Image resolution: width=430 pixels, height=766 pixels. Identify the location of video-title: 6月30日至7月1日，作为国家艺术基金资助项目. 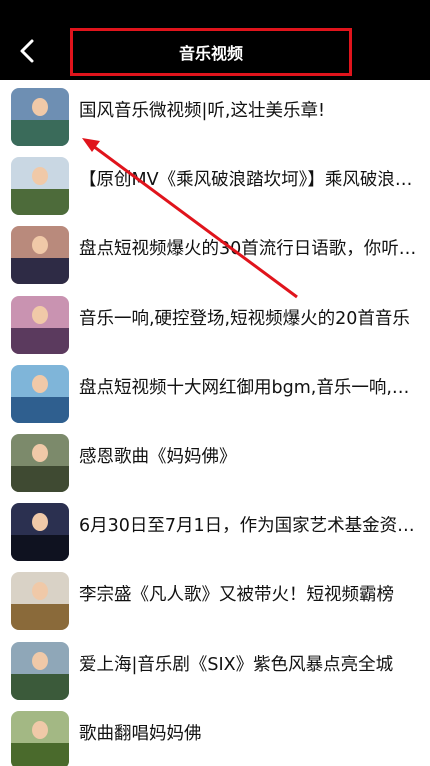
(249, 526).